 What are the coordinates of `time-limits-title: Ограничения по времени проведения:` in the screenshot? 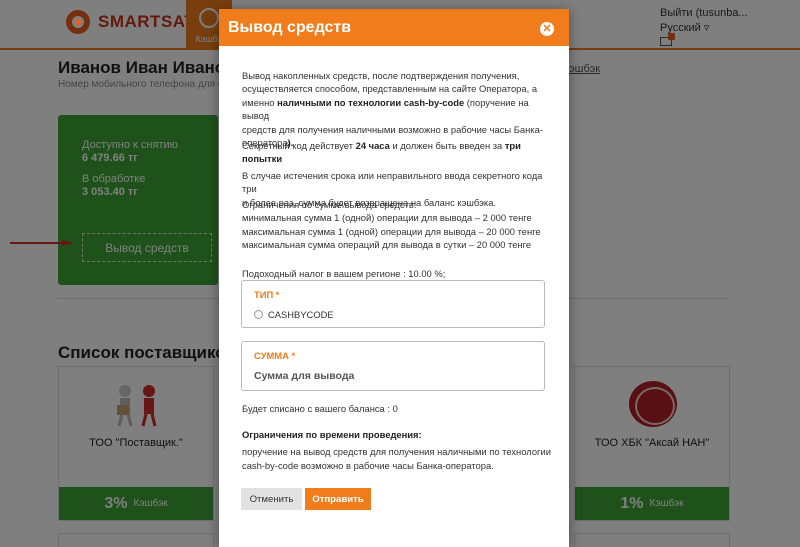 It's located at (332, 434).